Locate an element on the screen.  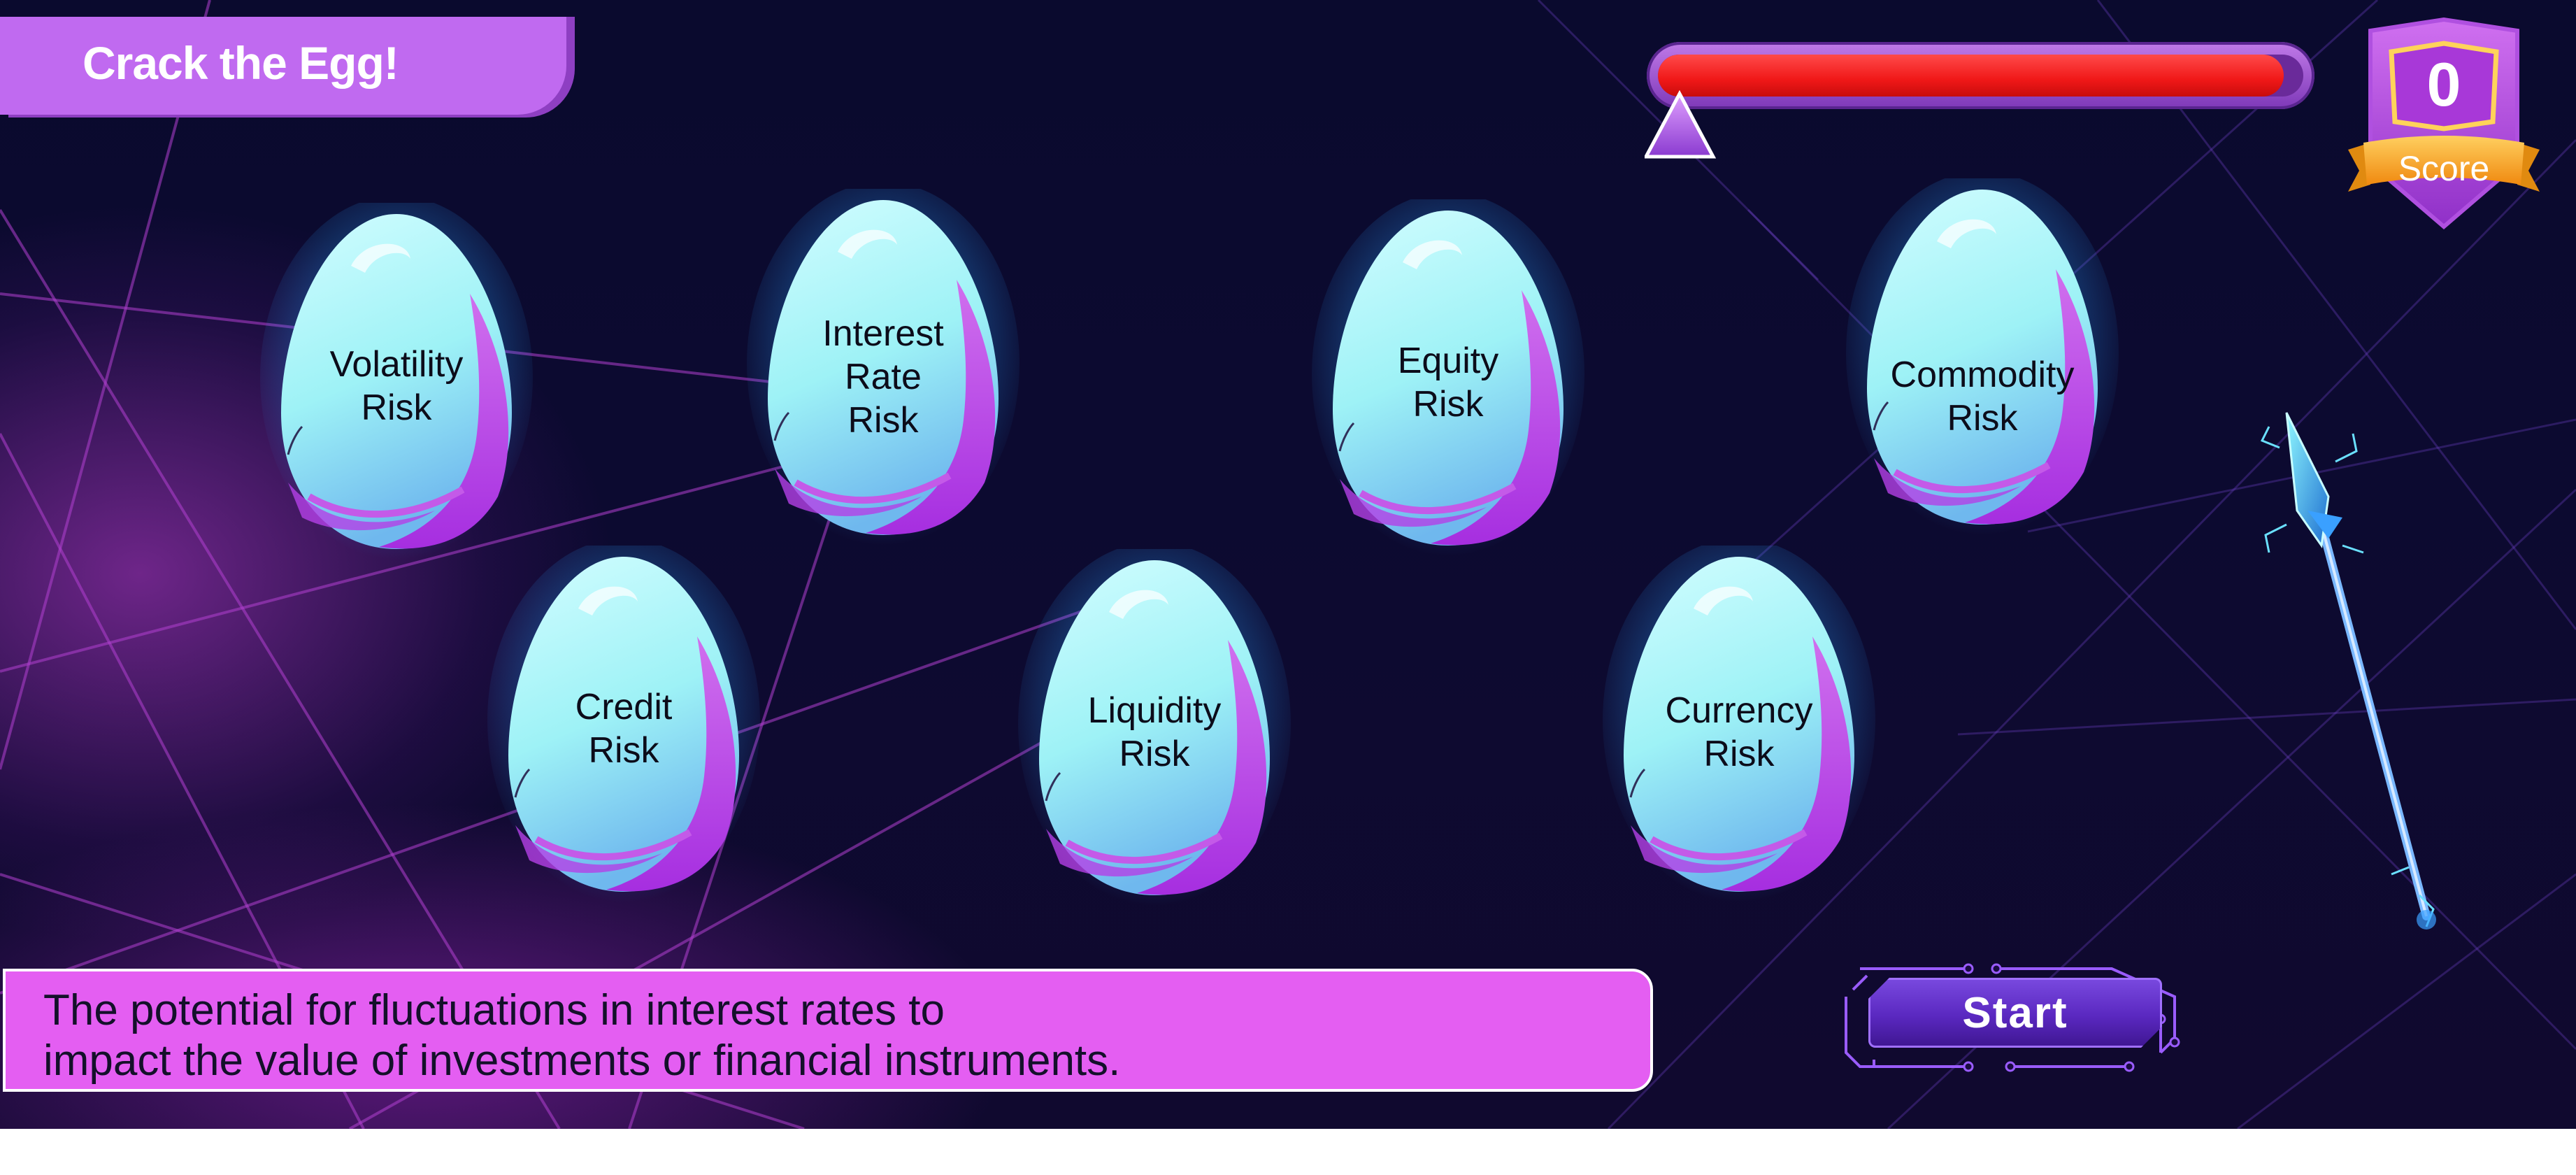
egg-credit-risk: Credit Risk is located at coordinates (623, 724).